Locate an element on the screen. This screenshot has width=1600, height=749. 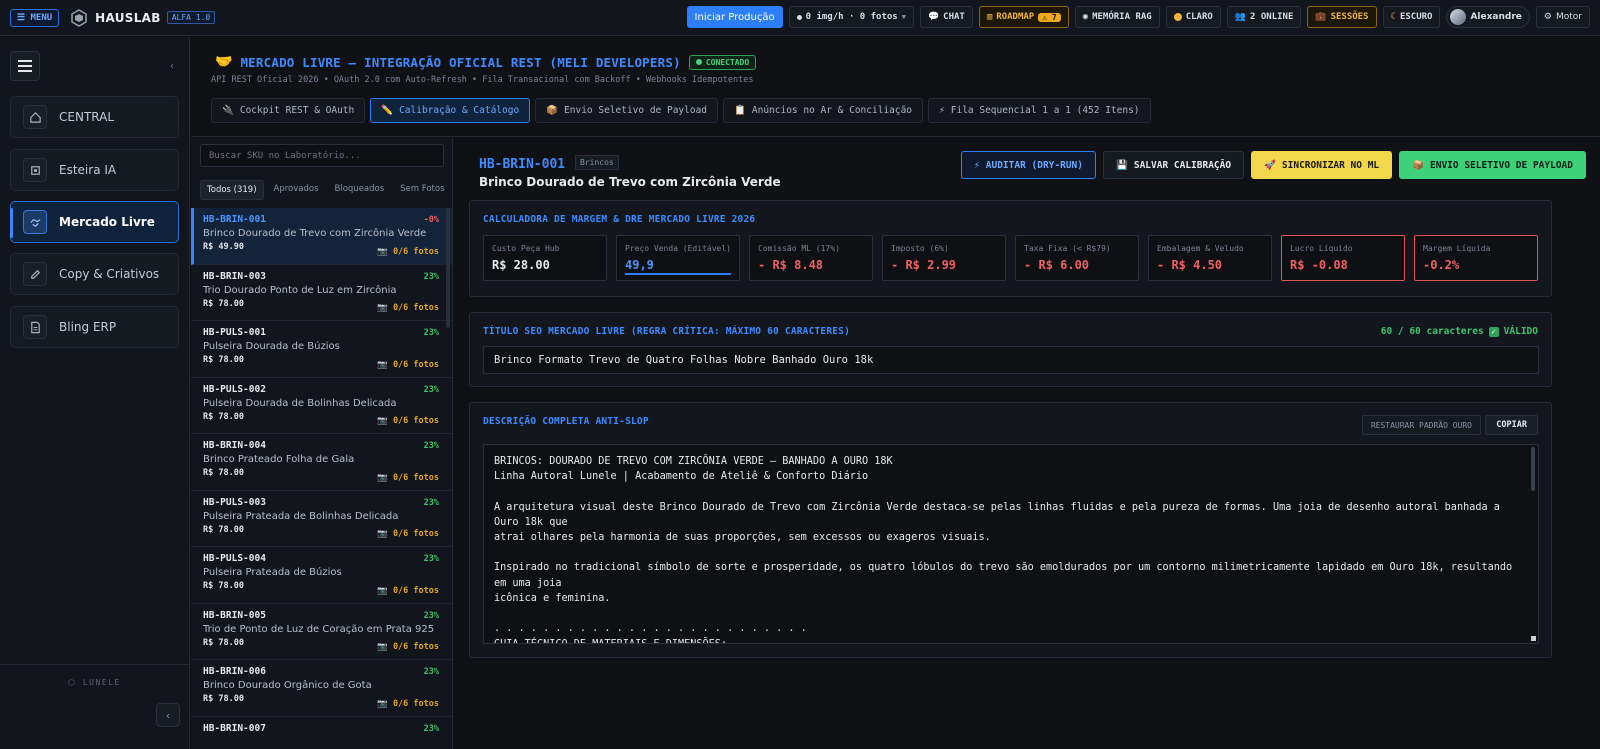
restore-default-button: RESTAURAR PADRÃO OURO is located at coordinates (1421, 425).